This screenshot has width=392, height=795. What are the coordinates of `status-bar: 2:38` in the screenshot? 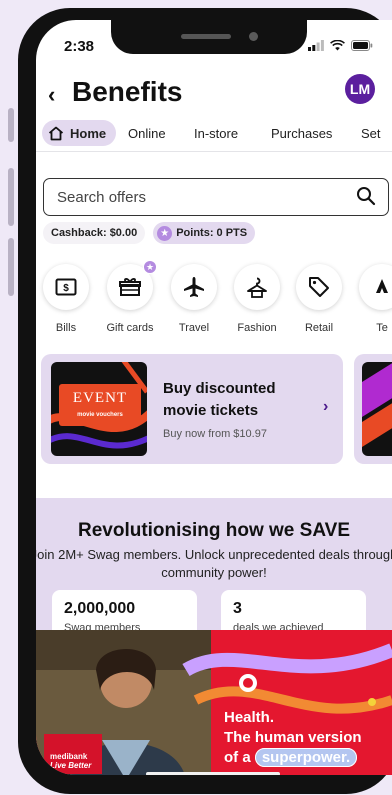 It's located at (214, 46).